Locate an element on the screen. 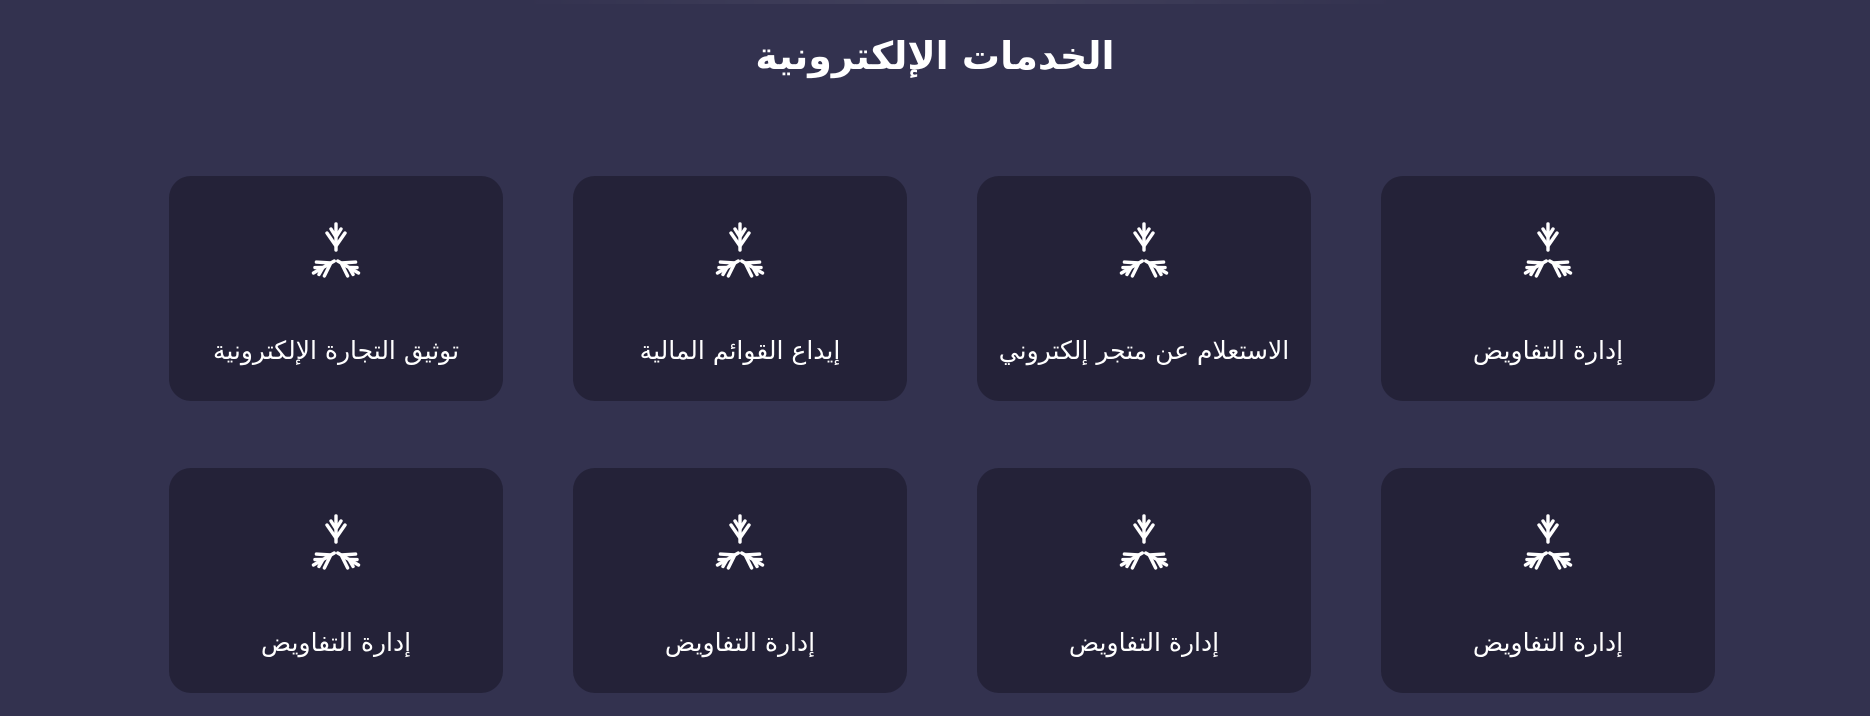 The height and width of the screenshot is (716, 1870). service-card-delegation-management-1: إدارة التفاويض is located at coordinates (1548, 288).